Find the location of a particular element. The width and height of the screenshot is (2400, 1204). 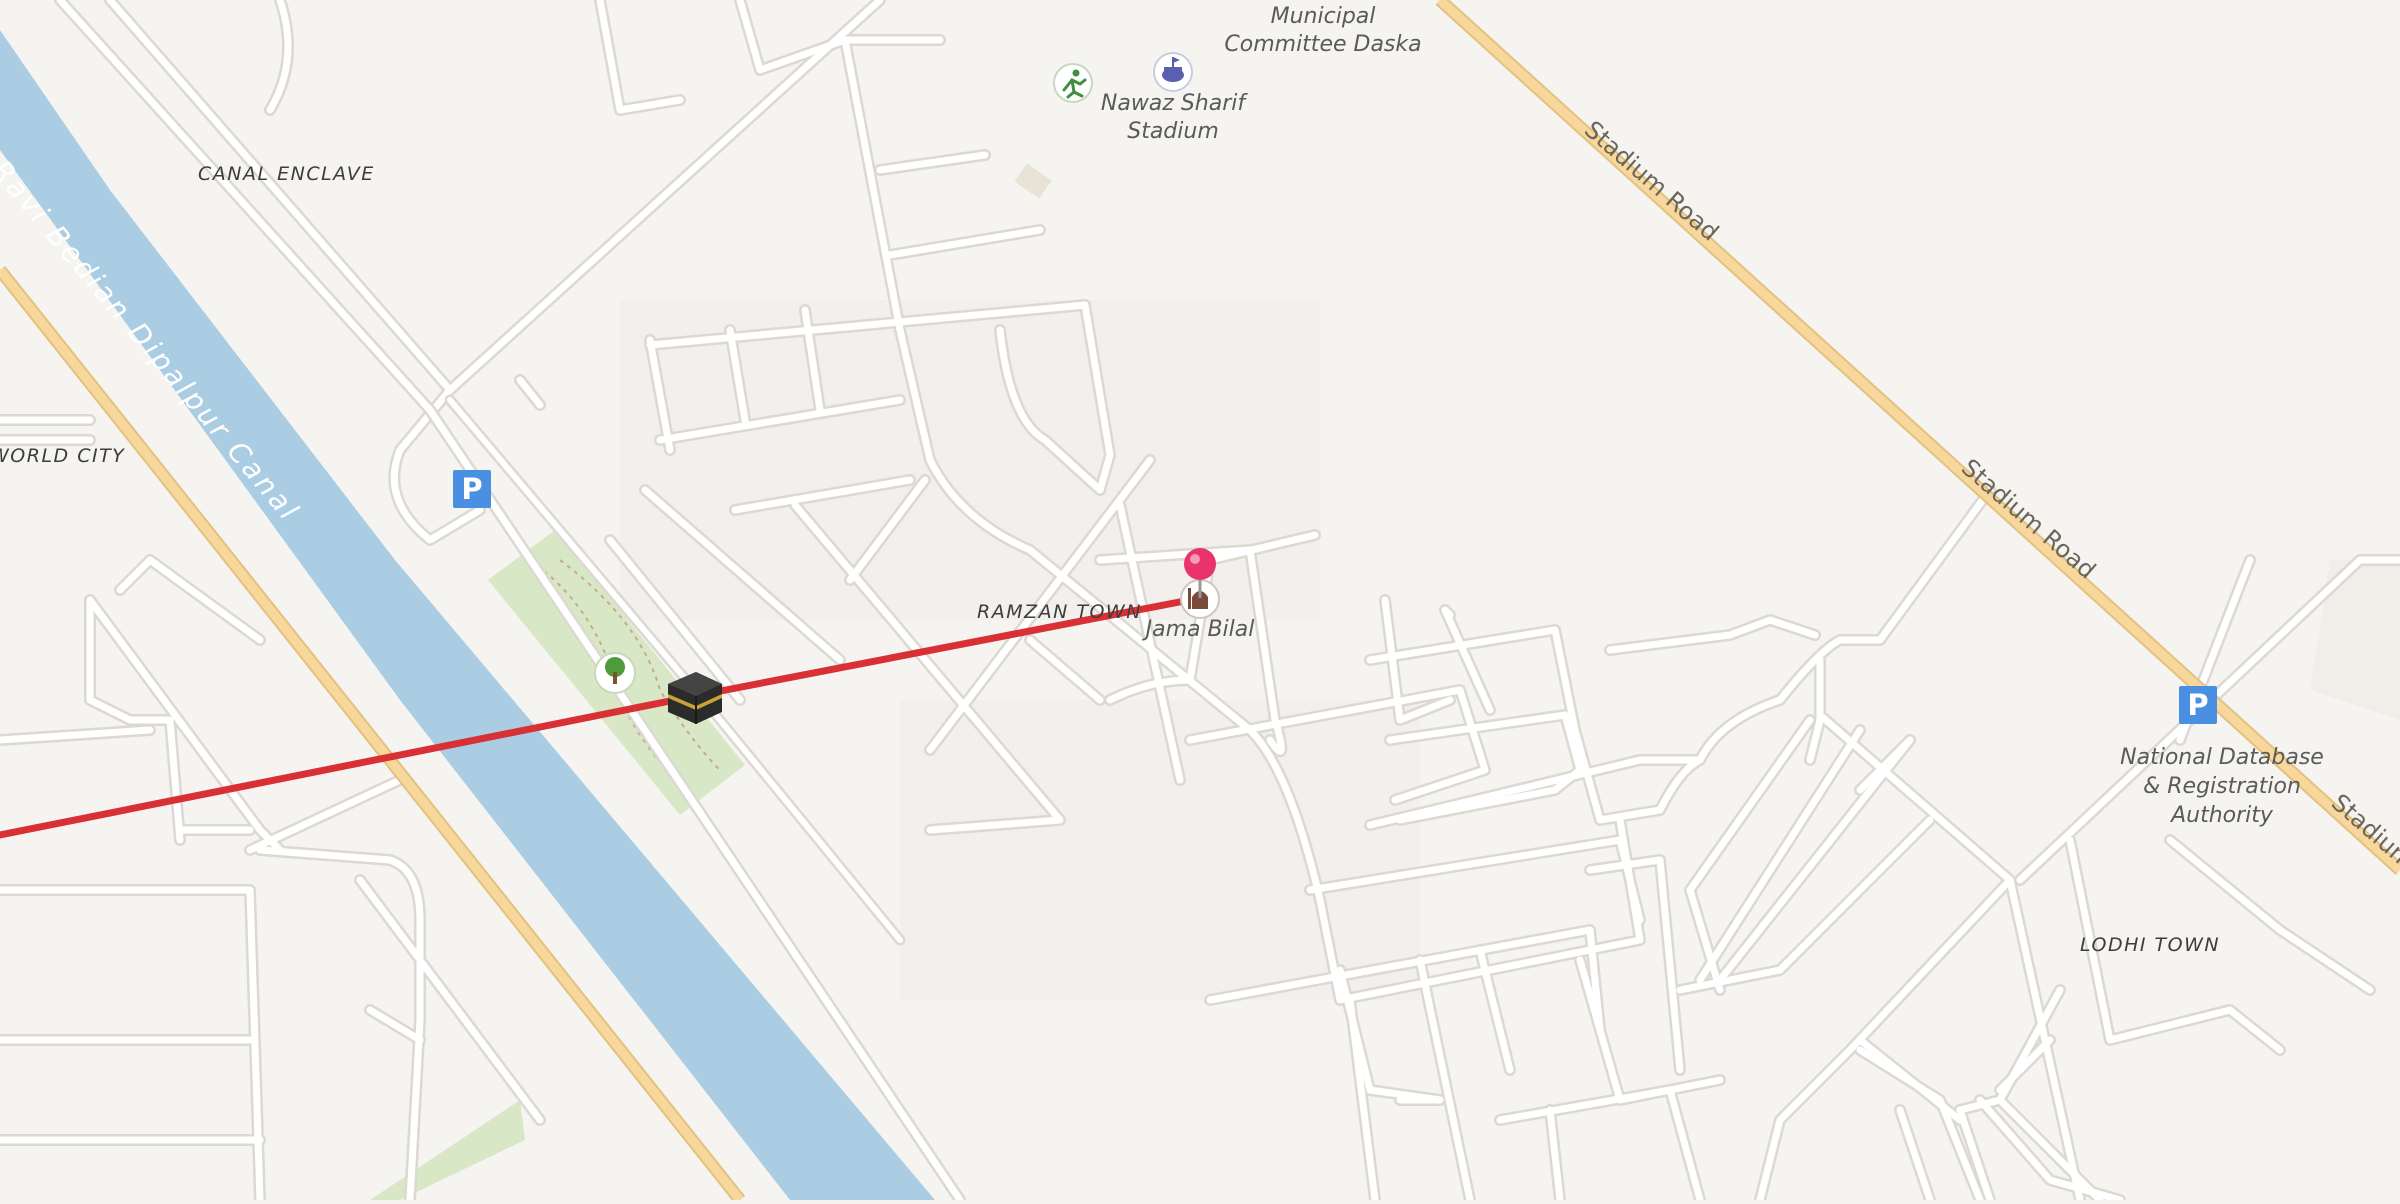

label-canal-enclave: CANAL ENCLAVE is located at coordinates (286, 174).